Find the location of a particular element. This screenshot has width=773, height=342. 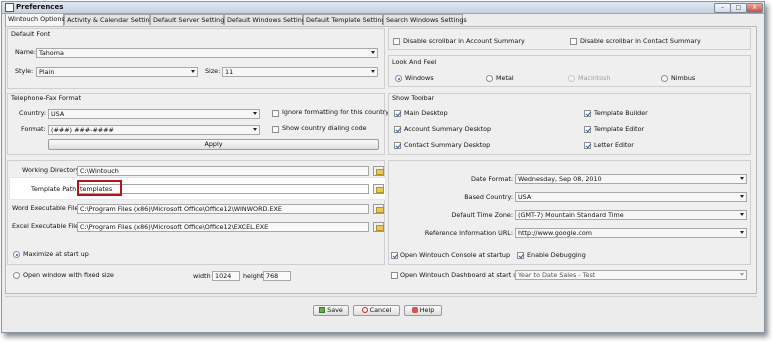

toolbar-letter-editor-label: Letter Editor is located at coordinates (614, 145).